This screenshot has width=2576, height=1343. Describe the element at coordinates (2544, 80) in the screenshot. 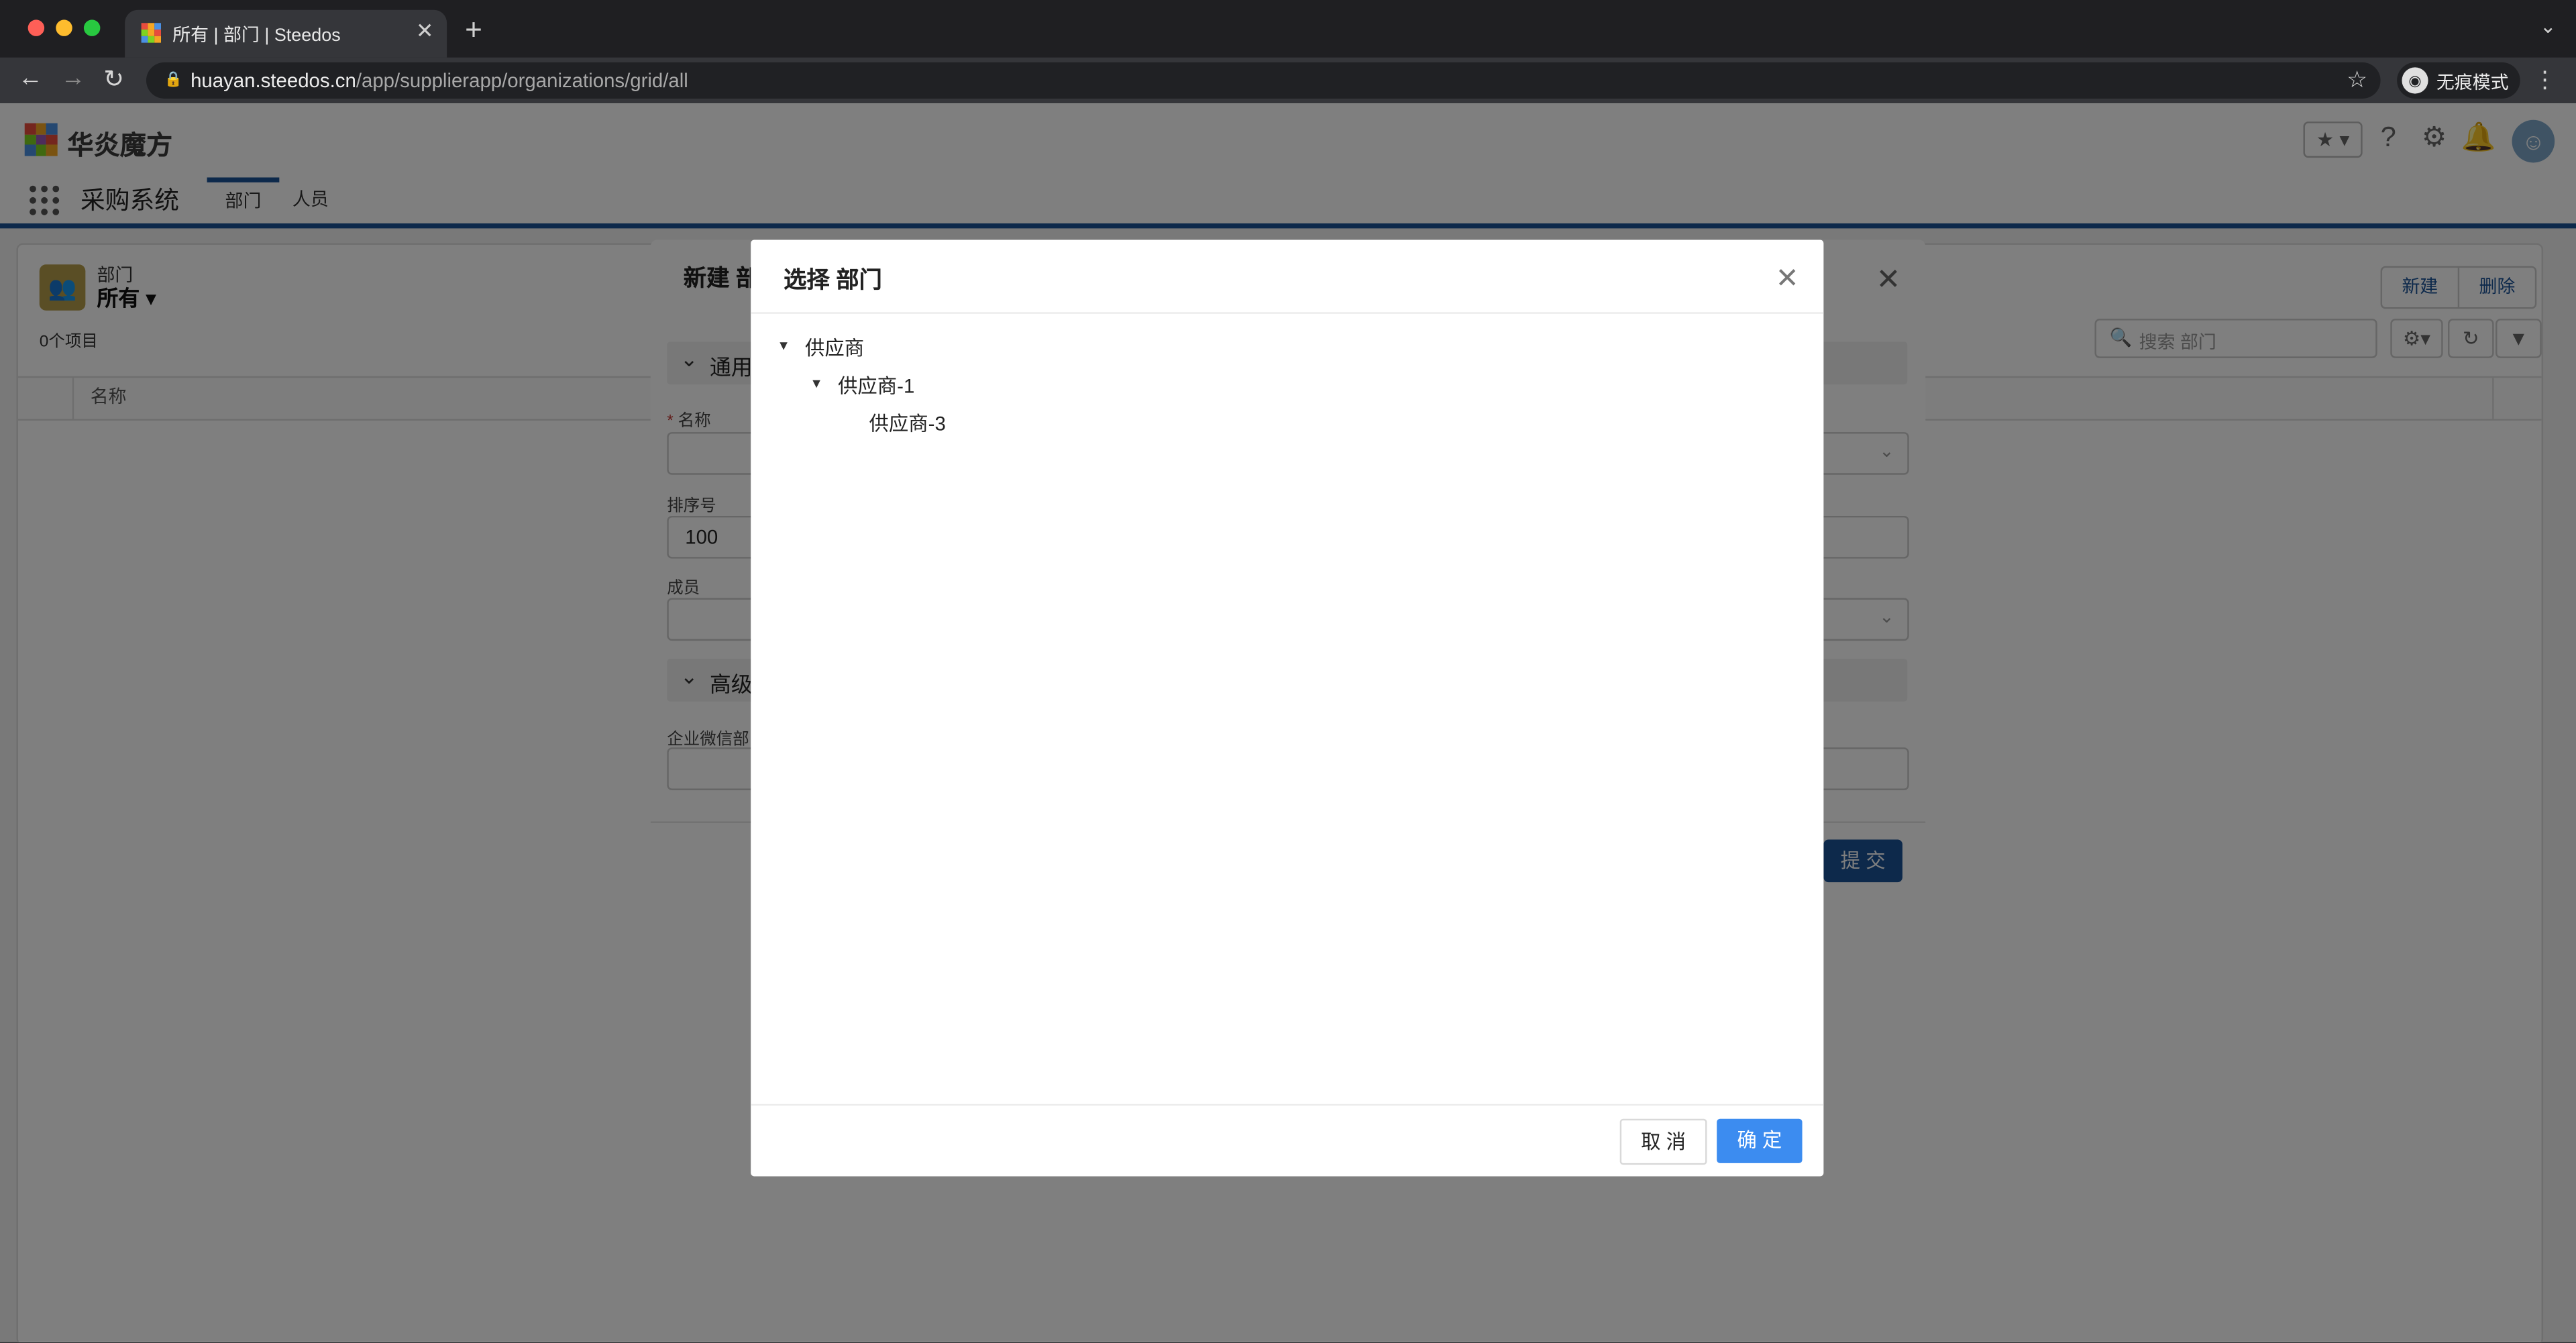

I see `browser-menu-icon: ⋮` at that location.